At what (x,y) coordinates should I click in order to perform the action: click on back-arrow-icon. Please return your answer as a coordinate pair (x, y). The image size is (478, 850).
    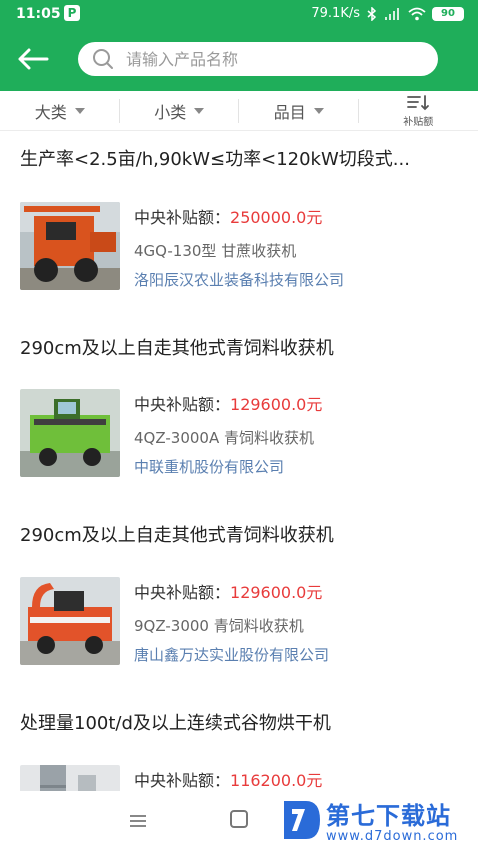
    Looking at the image, I should click on (34, 59).